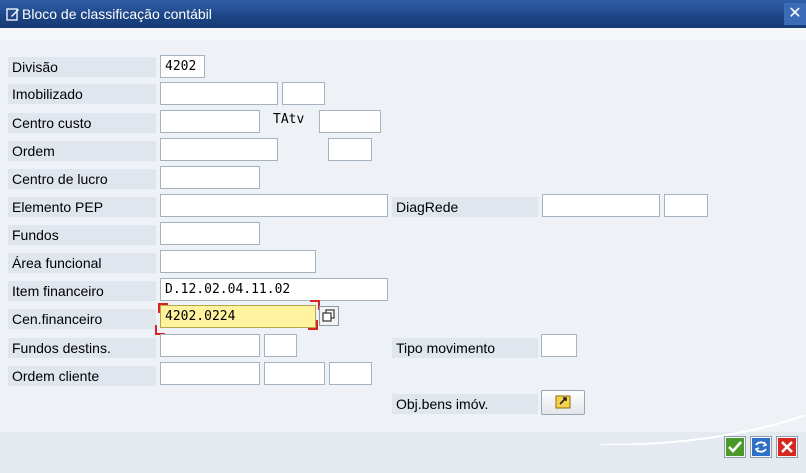  I want to click on title-bar: Bloco de classificação contábil ✕, so click(403, 14).